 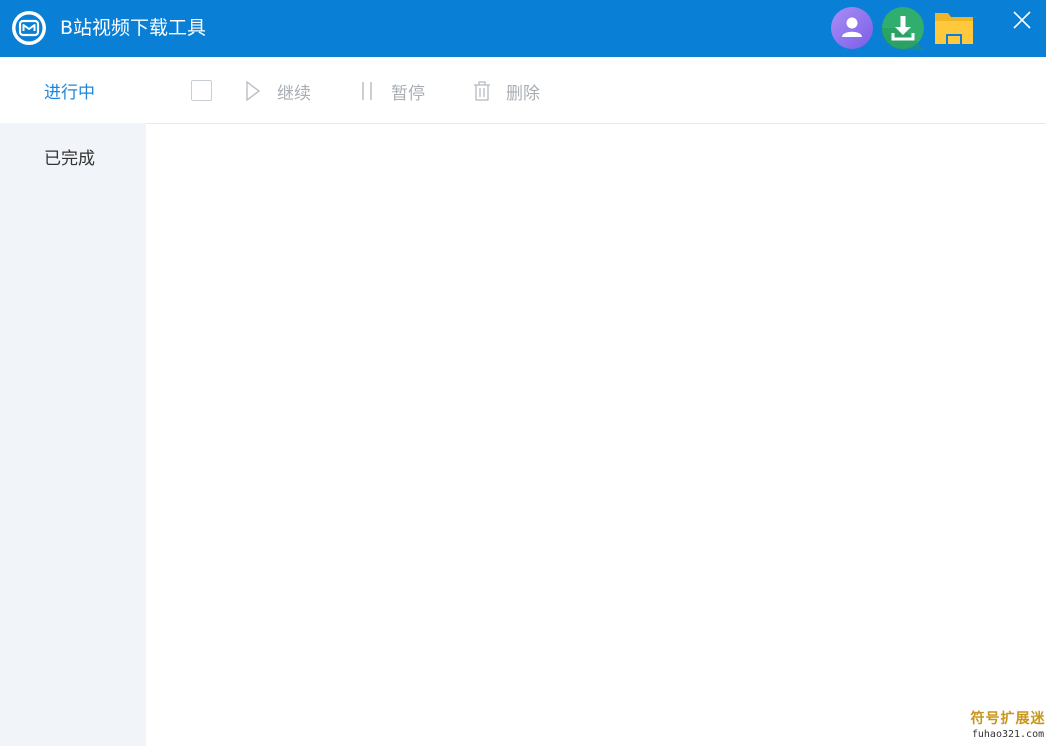 What do you see at coordinates (408, 93) in the screenshot?
I see `pause-label: 暂停` at bounding box center [408, 93].